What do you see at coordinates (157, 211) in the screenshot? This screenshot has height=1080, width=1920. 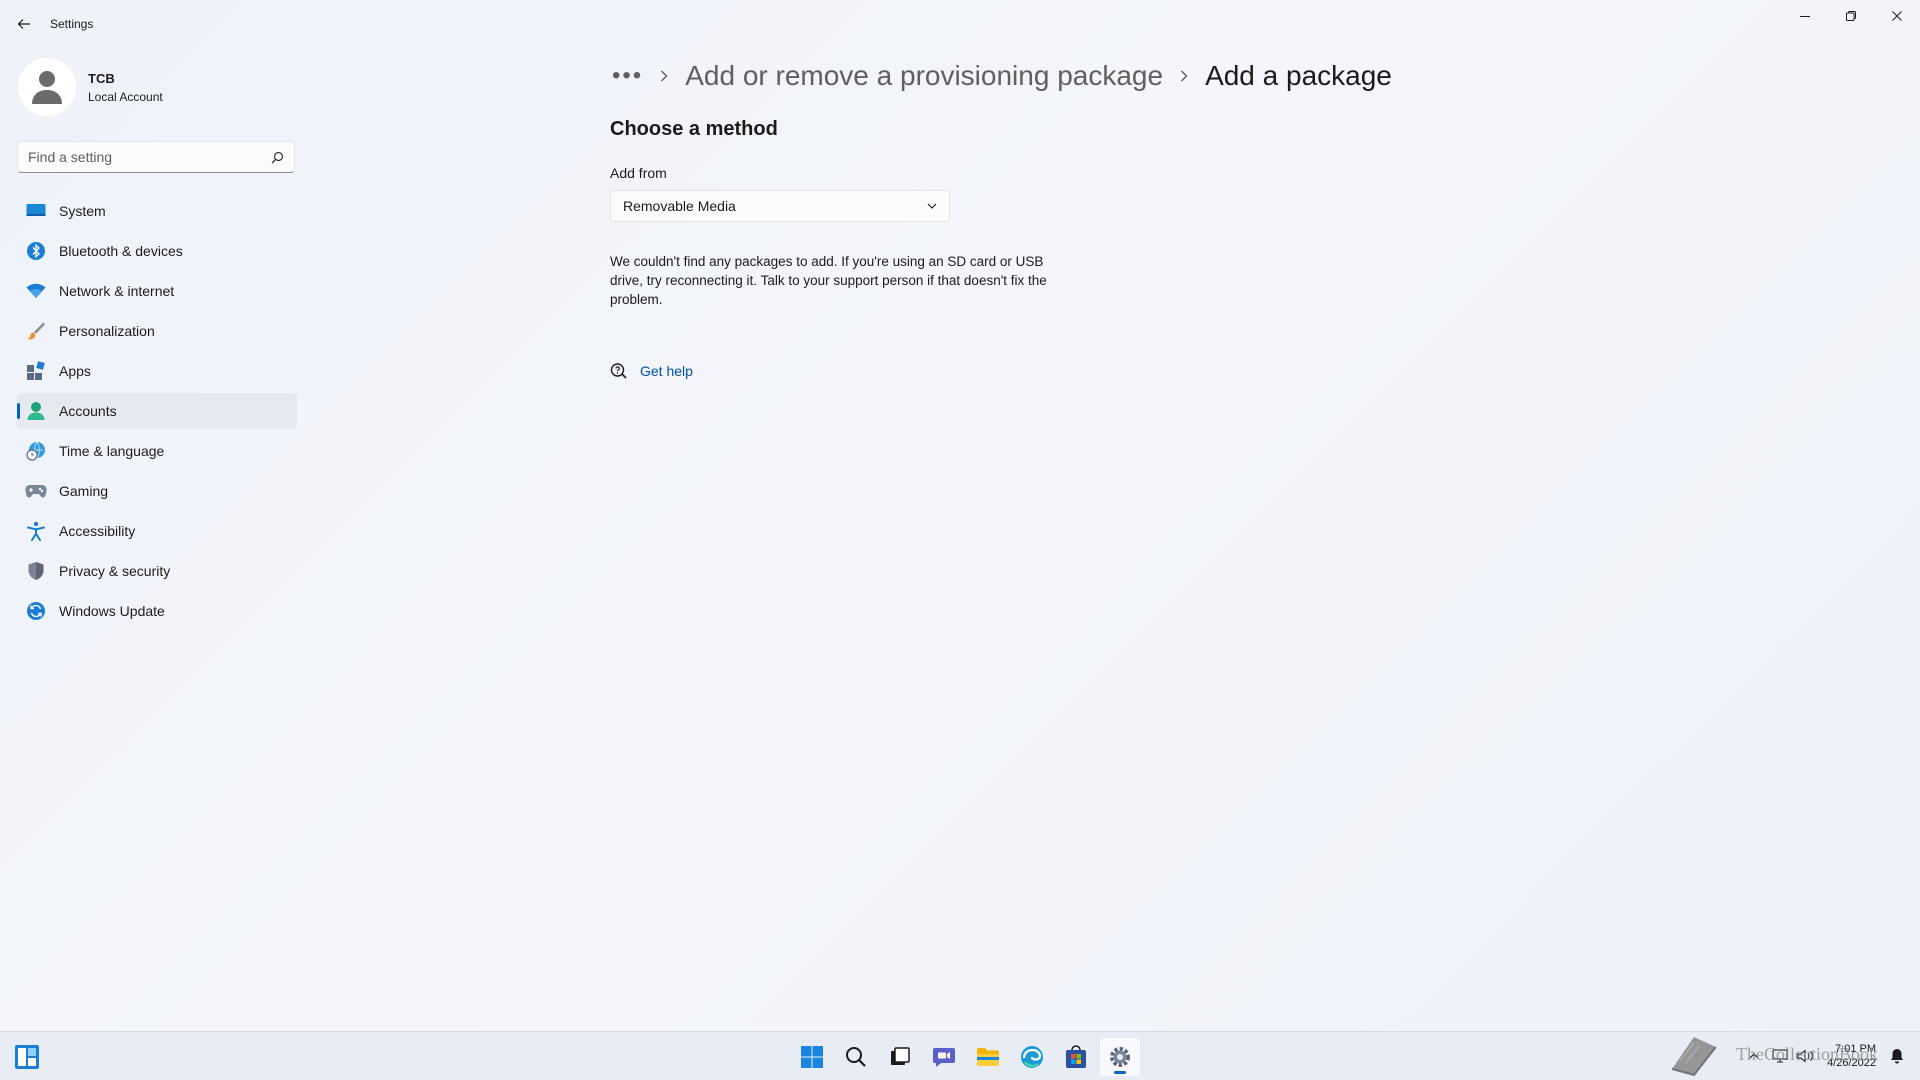 I see `sidebar-item-system: System` at bounding box center [157, 211].